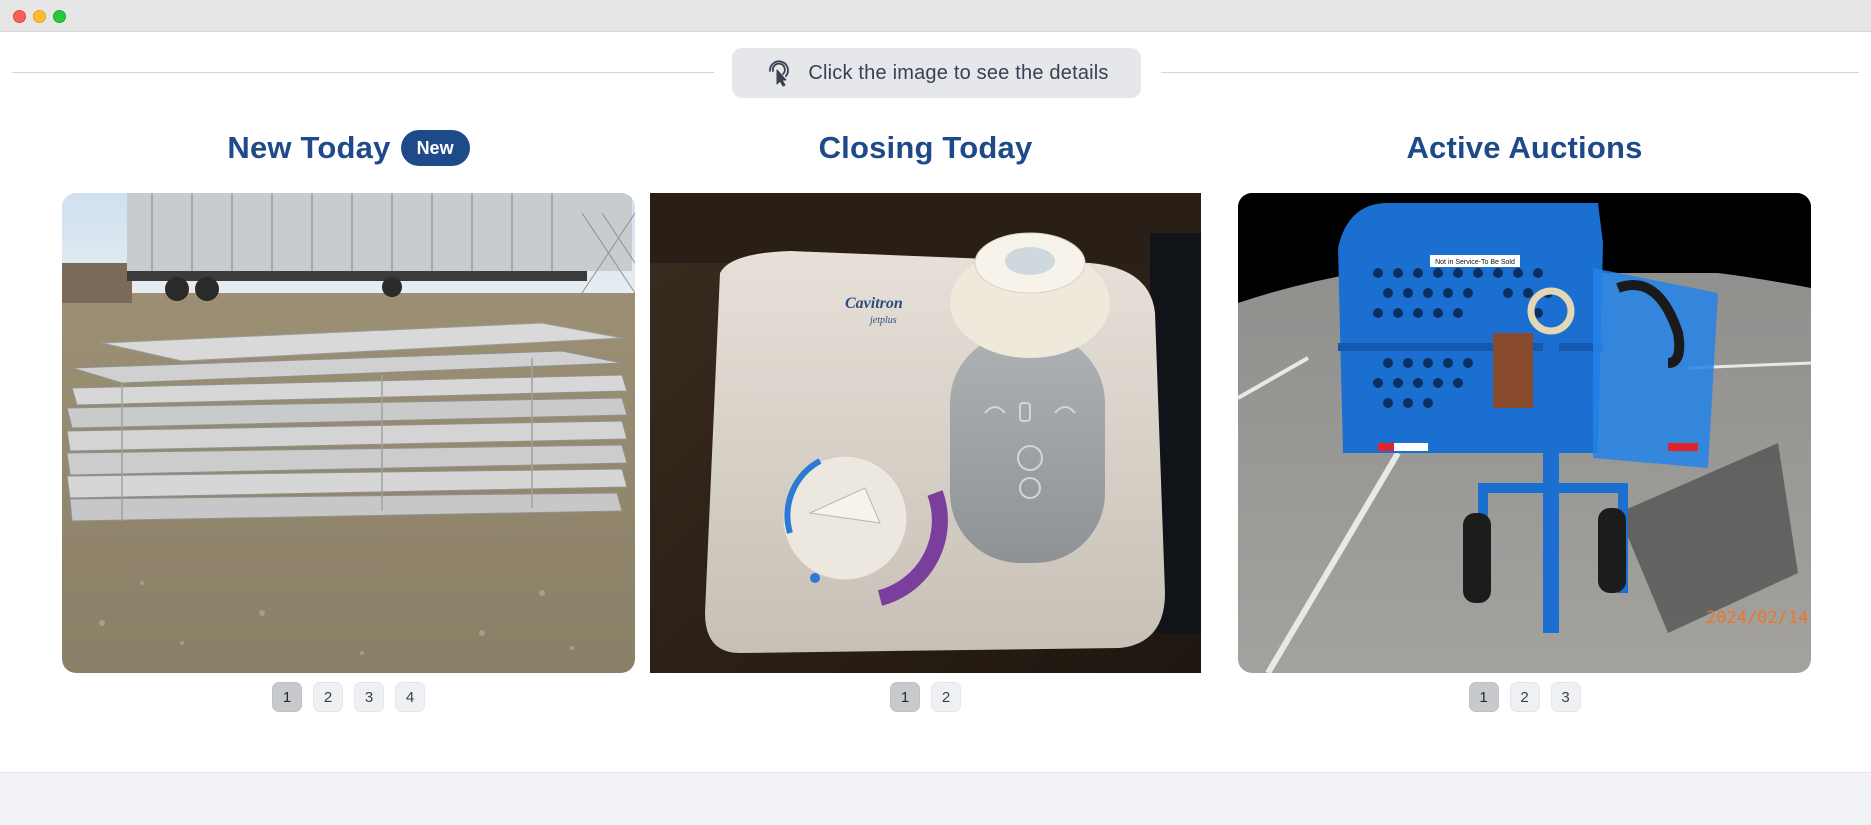  I want to click on tap-pointer-icon, so click(778, 73).